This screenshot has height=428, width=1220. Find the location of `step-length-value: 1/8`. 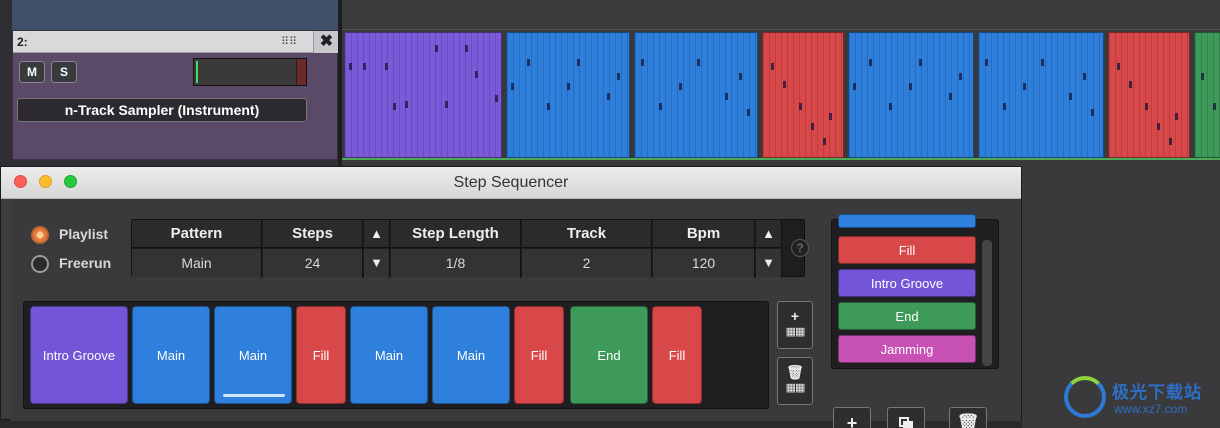

step-length-value: 1/8 is located at coordinates (455, 263).